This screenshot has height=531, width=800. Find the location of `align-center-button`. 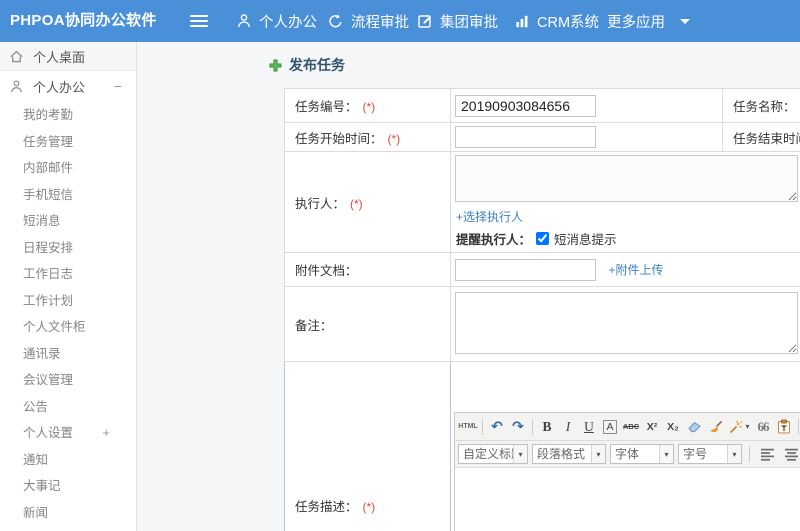

align-center-button is located at coordinates (790, 454).